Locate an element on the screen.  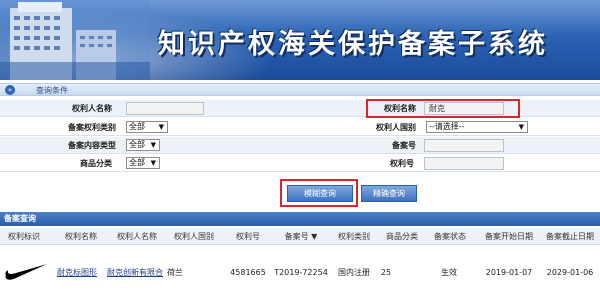
col-right-no: 权利号 is located at coordinates (248, 236).